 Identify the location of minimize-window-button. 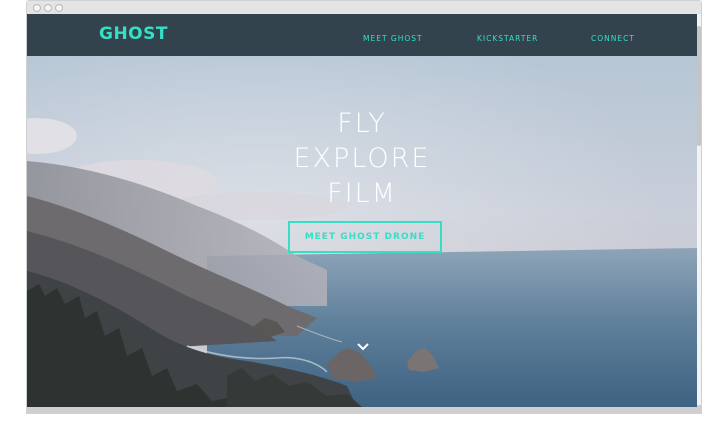
(48, 8).